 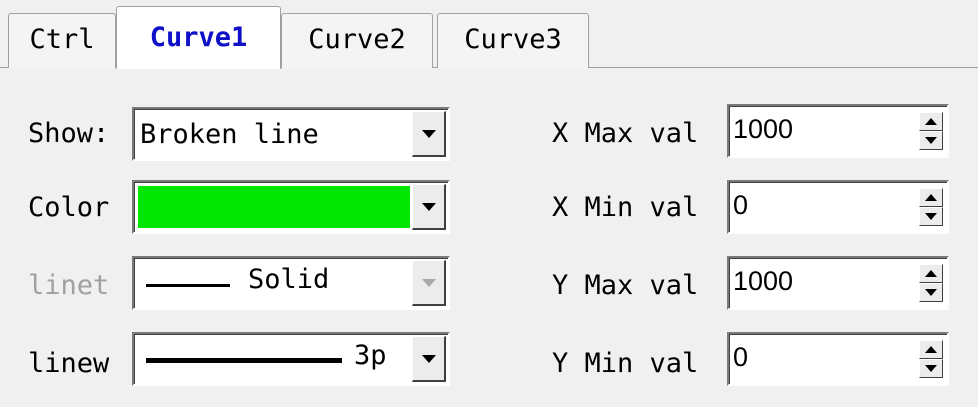 I want to click on show-value: Broken line, so click(x=229, y=134).